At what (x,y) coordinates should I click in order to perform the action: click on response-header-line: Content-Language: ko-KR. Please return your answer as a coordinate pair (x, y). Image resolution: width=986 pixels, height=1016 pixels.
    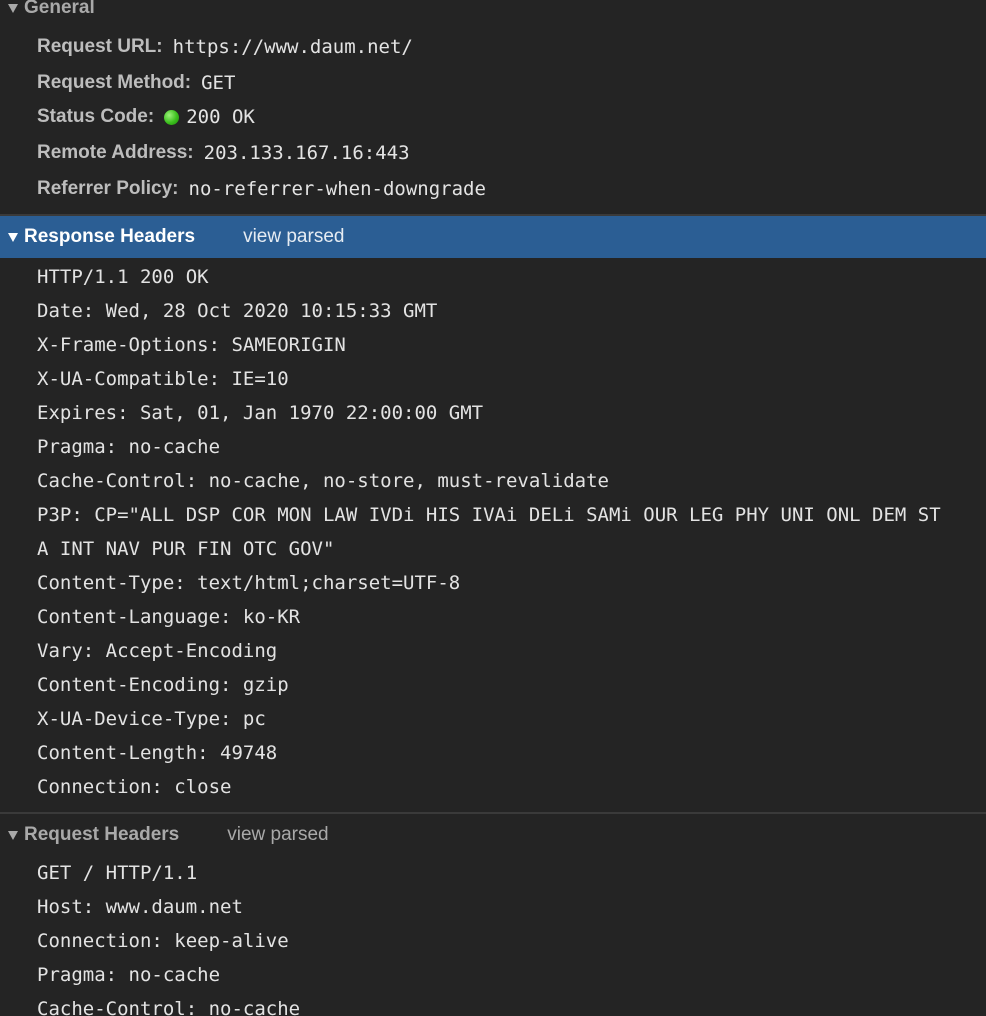
    Looking at the image, I should click on (169, 617).